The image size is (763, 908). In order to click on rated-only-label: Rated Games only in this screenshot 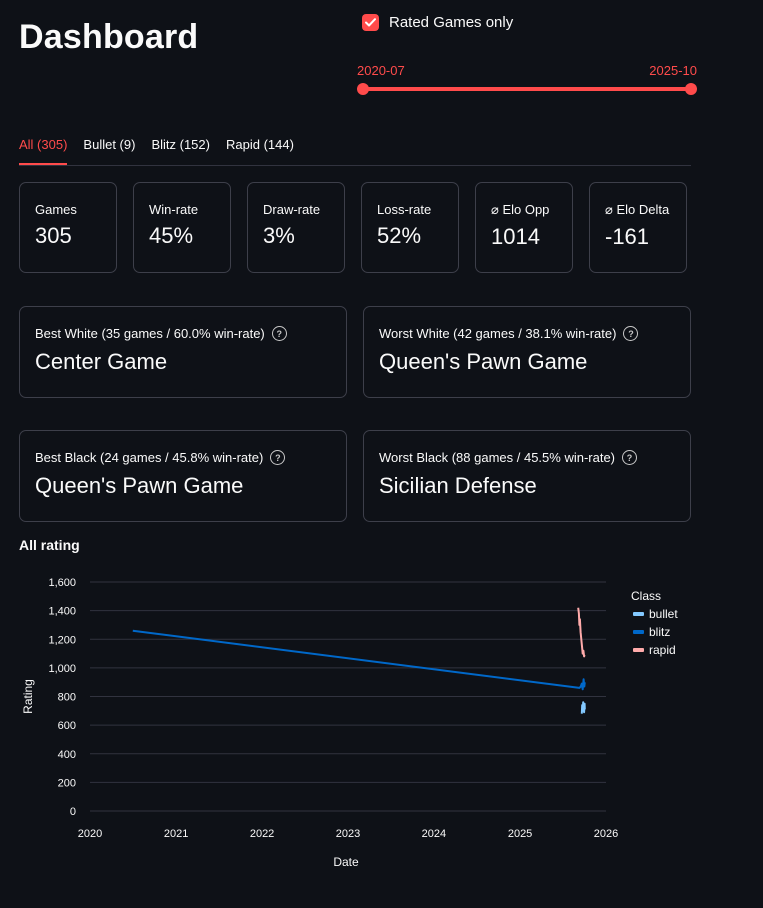, I will do `click(451, 22)`.